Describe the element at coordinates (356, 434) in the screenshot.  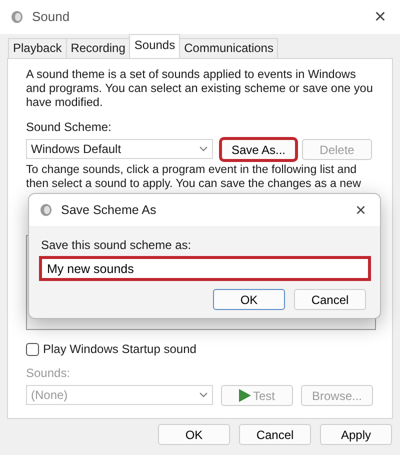
I see `dialog-button: Apply` at that location.